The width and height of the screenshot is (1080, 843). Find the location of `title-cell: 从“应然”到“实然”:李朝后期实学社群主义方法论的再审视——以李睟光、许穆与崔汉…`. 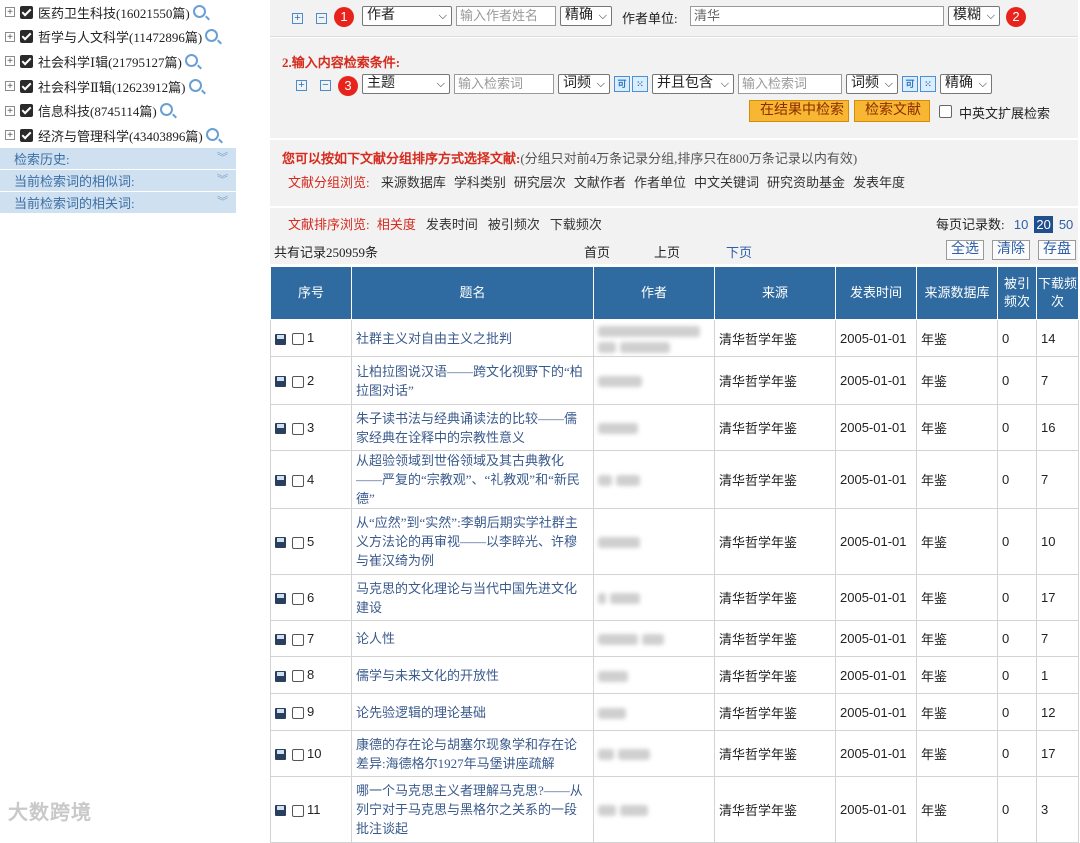

title-cell: 从“应然”到“实然”:李朝后期实学社群主义方法论的再审视——以李睟光、许穆与崔汉… is located at coordinates (472, 541).